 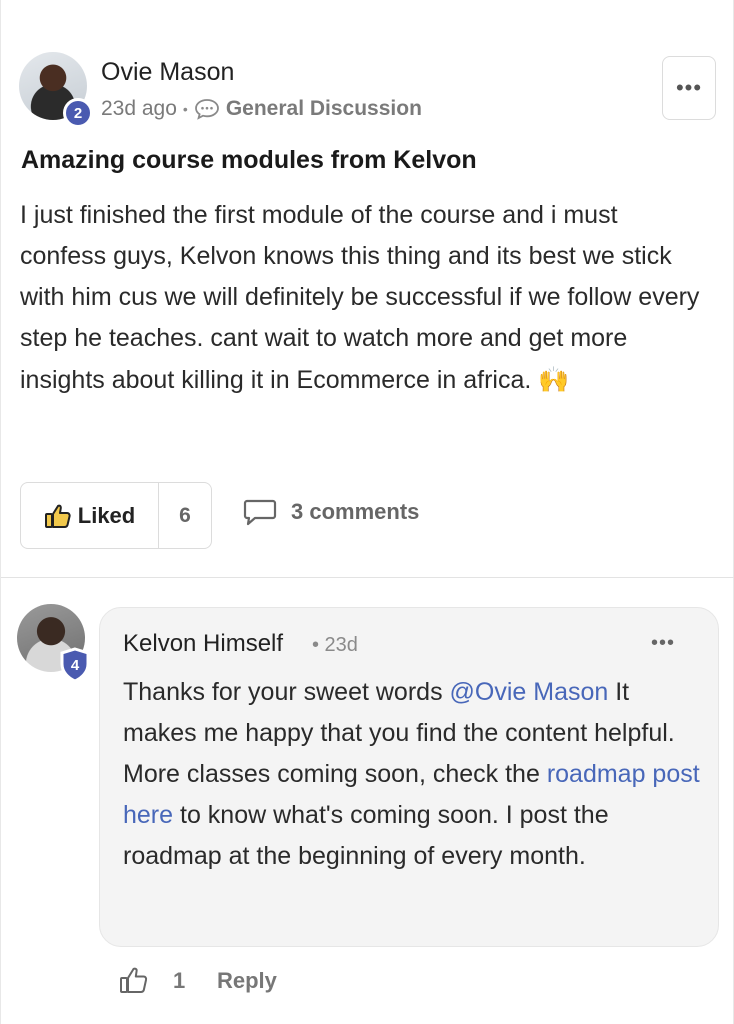 I want to click on like-button-group: Liked 6, so click(x=116, y=515).